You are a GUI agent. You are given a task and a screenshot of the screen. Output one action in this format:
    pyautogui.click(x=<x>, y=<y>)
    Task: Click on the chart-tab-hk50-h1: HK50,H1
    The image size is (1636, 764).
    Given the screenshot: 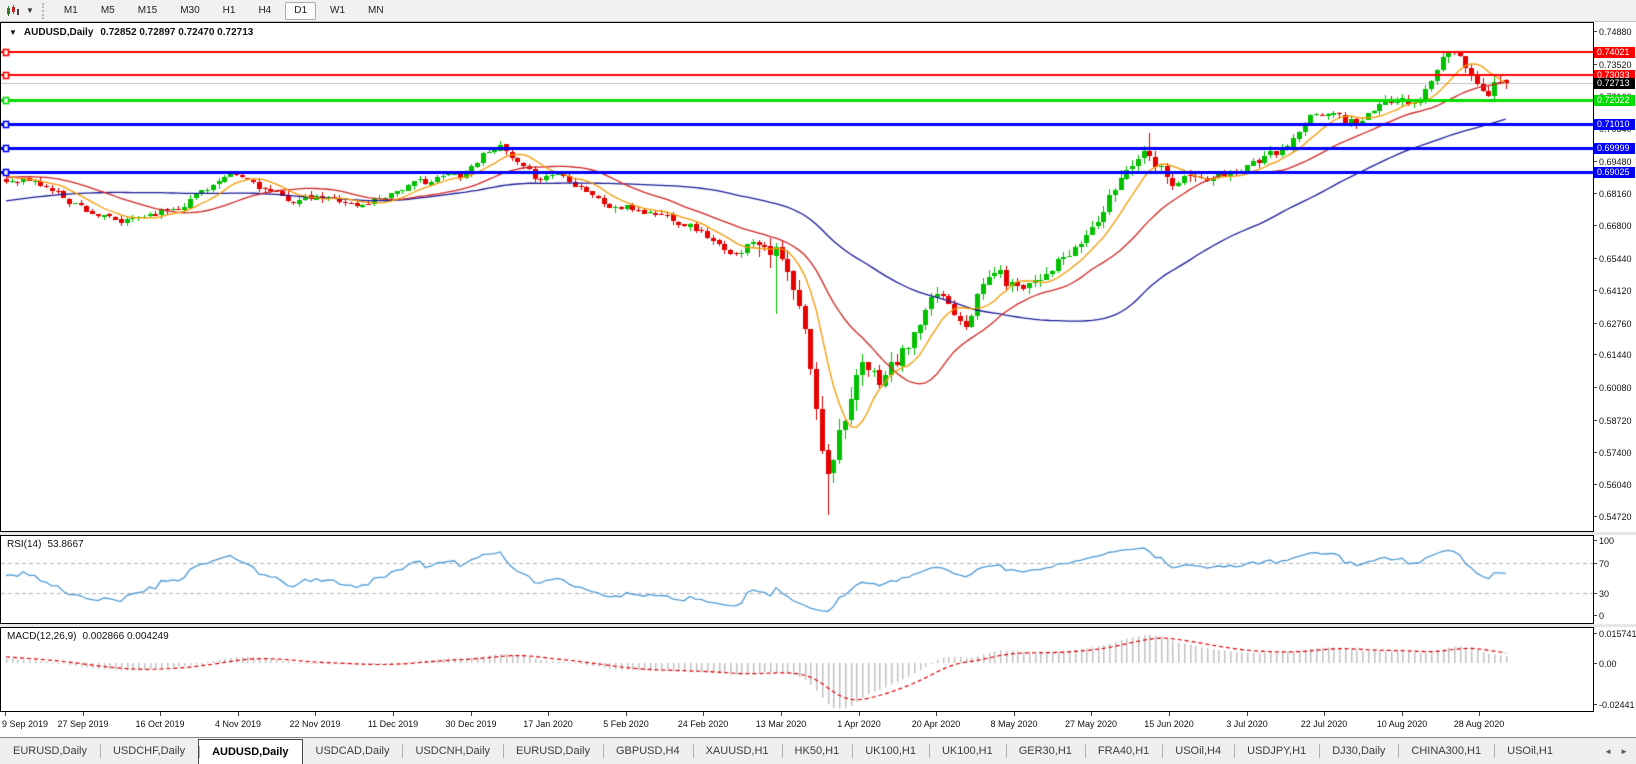 What is the action you would take?
    pyautogui.click(x=817, y=751)
    